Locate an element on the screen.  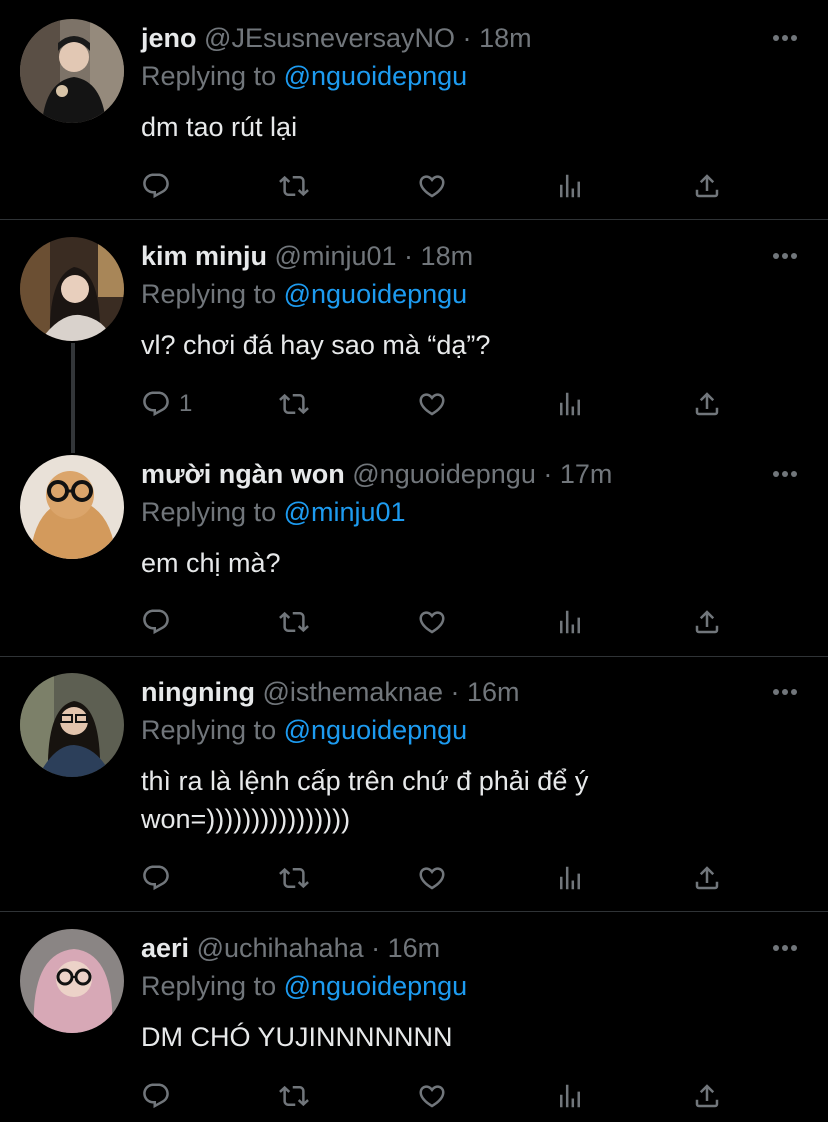
user-handle: @JEsusneversayNO is located at coordinates (329, 38).